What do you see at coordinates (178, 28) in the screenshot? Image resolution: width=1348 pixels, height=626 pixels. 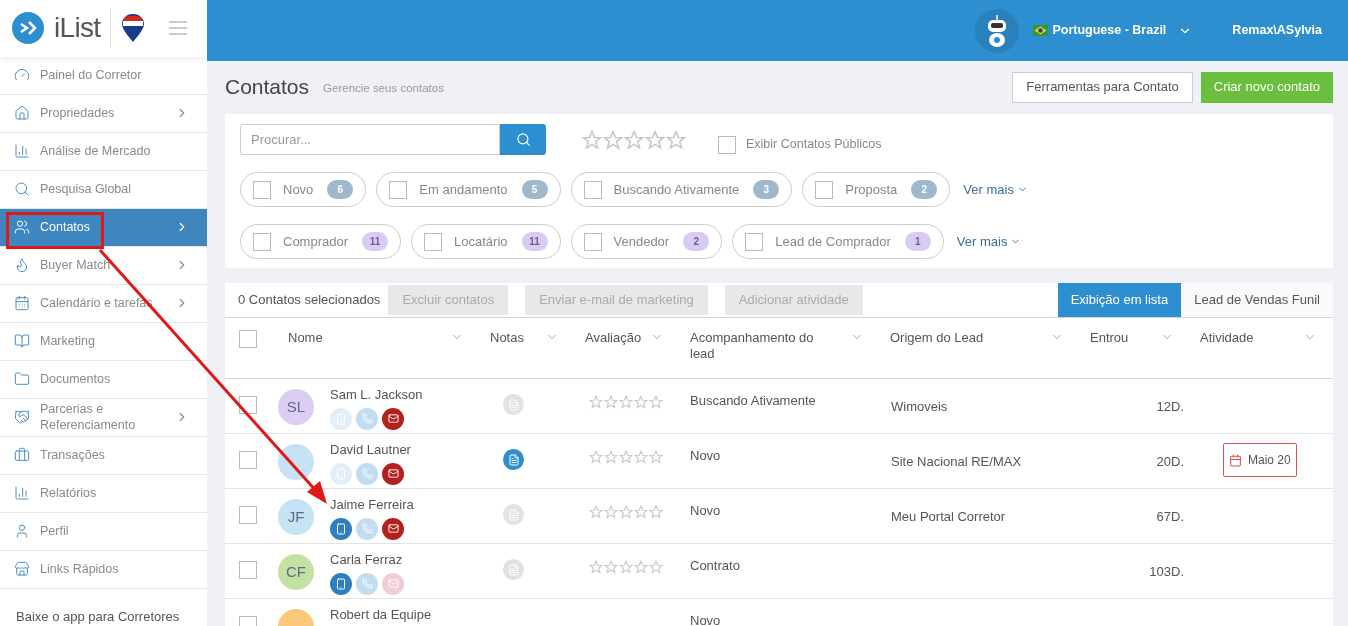 I see `menu-icon` at bounding box center [178, 28].